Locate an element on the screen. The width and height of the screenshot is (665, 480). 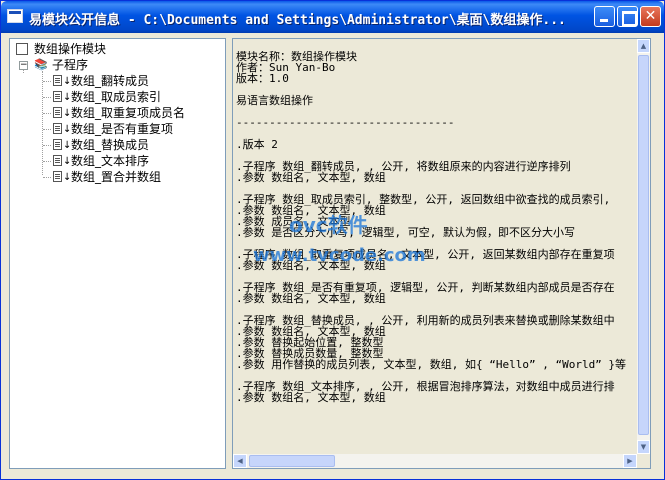
tree-item-label: 数组_替换成员 is located at coordinates (110, 145).